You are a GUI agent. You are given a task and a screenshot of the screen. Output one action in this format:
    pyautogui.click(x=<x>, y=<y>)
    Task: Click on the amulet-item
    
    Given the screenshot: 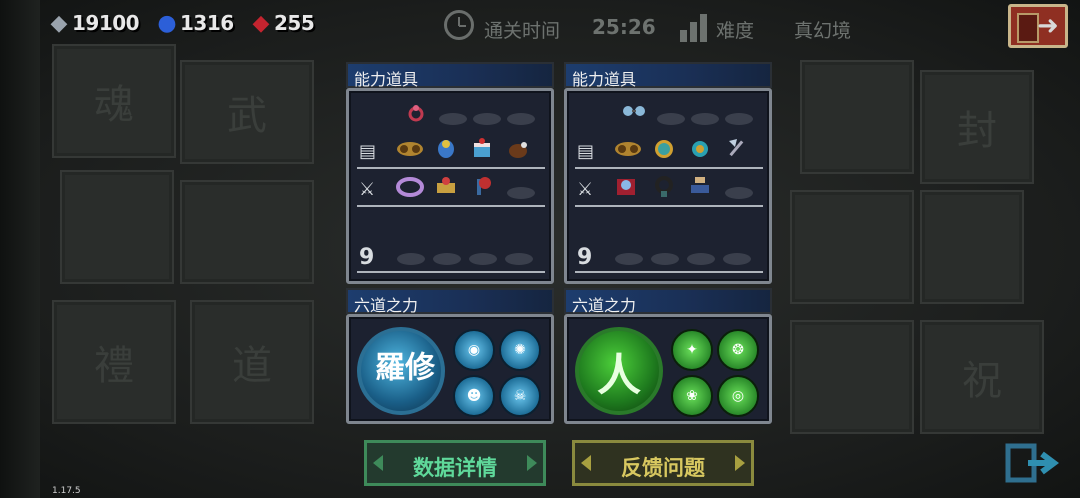 What is the action you would take?
    pyautogui.click(x=700, y=148)
    